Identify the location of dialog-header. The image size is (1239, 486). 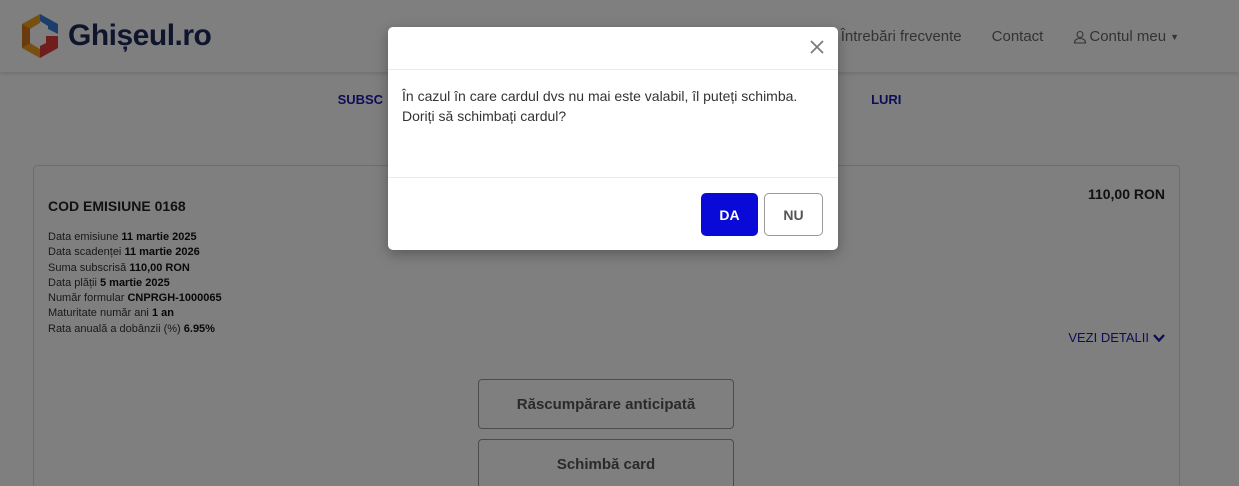
(613, 48).